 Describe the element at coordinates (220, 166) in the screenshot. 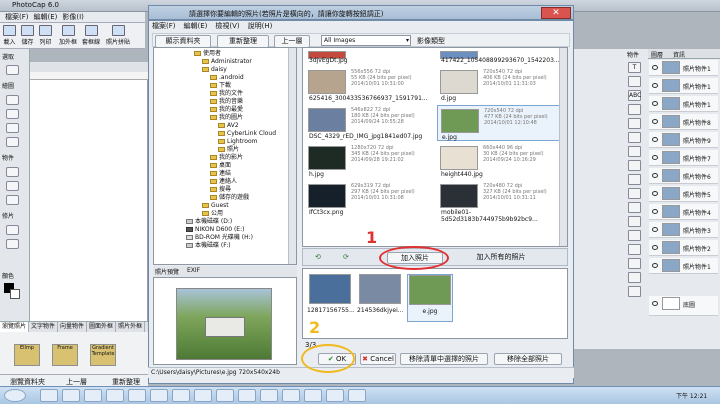

I see `tree-node: 桌面` at that location.